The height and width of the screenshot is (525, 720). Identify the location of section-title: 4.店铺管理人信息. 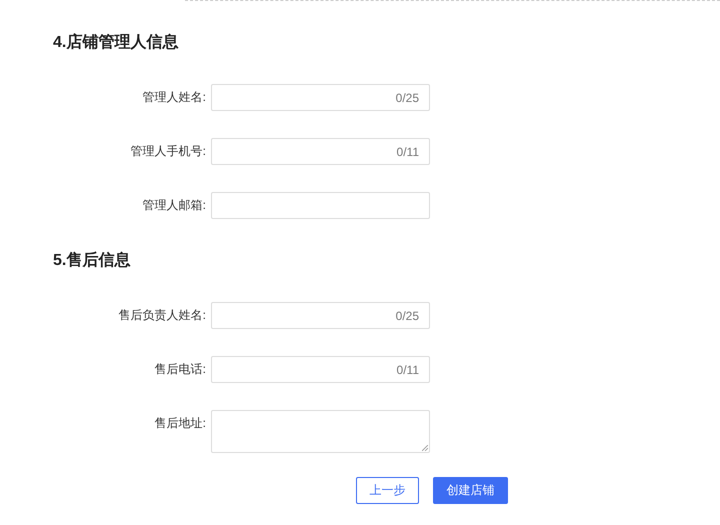
(116, 42).